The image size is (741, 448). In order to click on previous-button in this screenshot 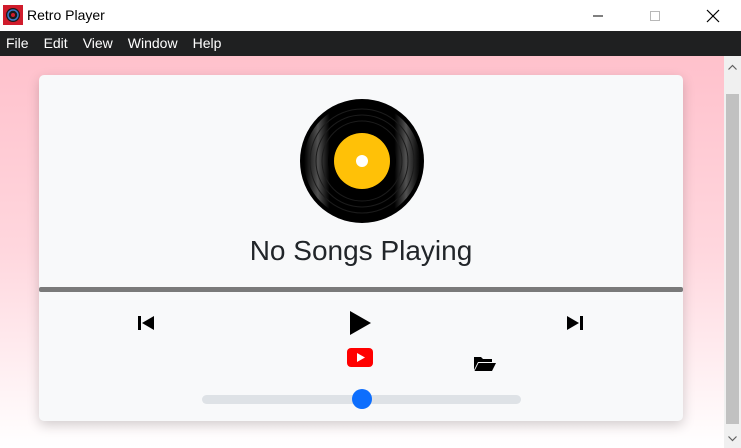, I will do `click(146, 323)`.